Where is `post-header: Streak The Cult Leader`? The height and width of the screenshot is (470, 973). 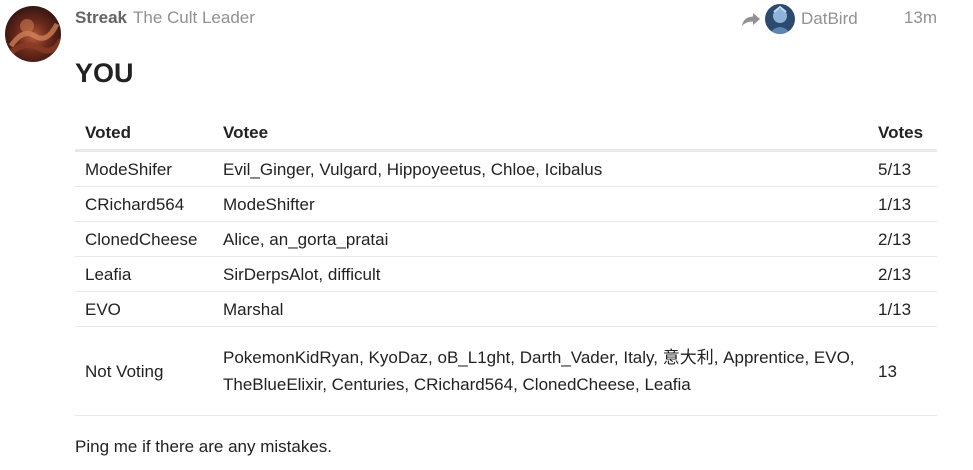 post-header: Streak The Cult Leader is located at coordinates (165, 19).